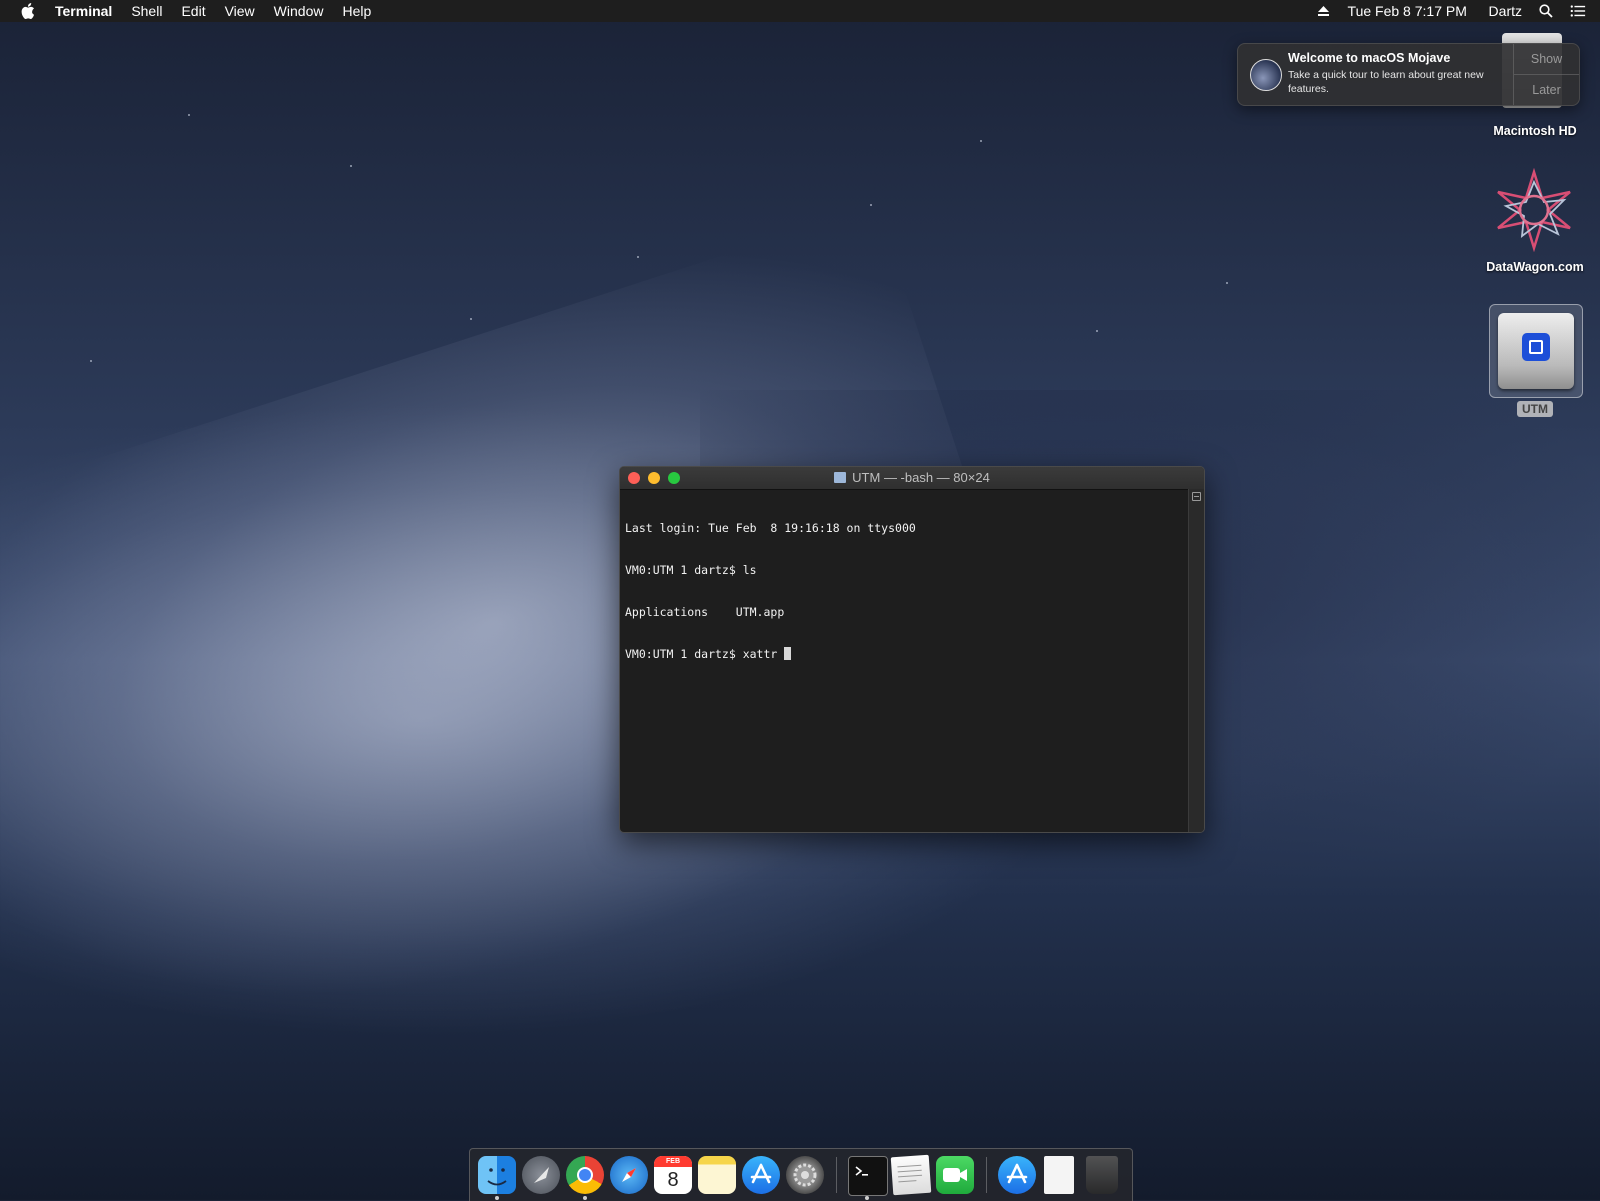 This screenshot has height=1201, width=1600. I want to click on list-icon, so click(1578, 11).